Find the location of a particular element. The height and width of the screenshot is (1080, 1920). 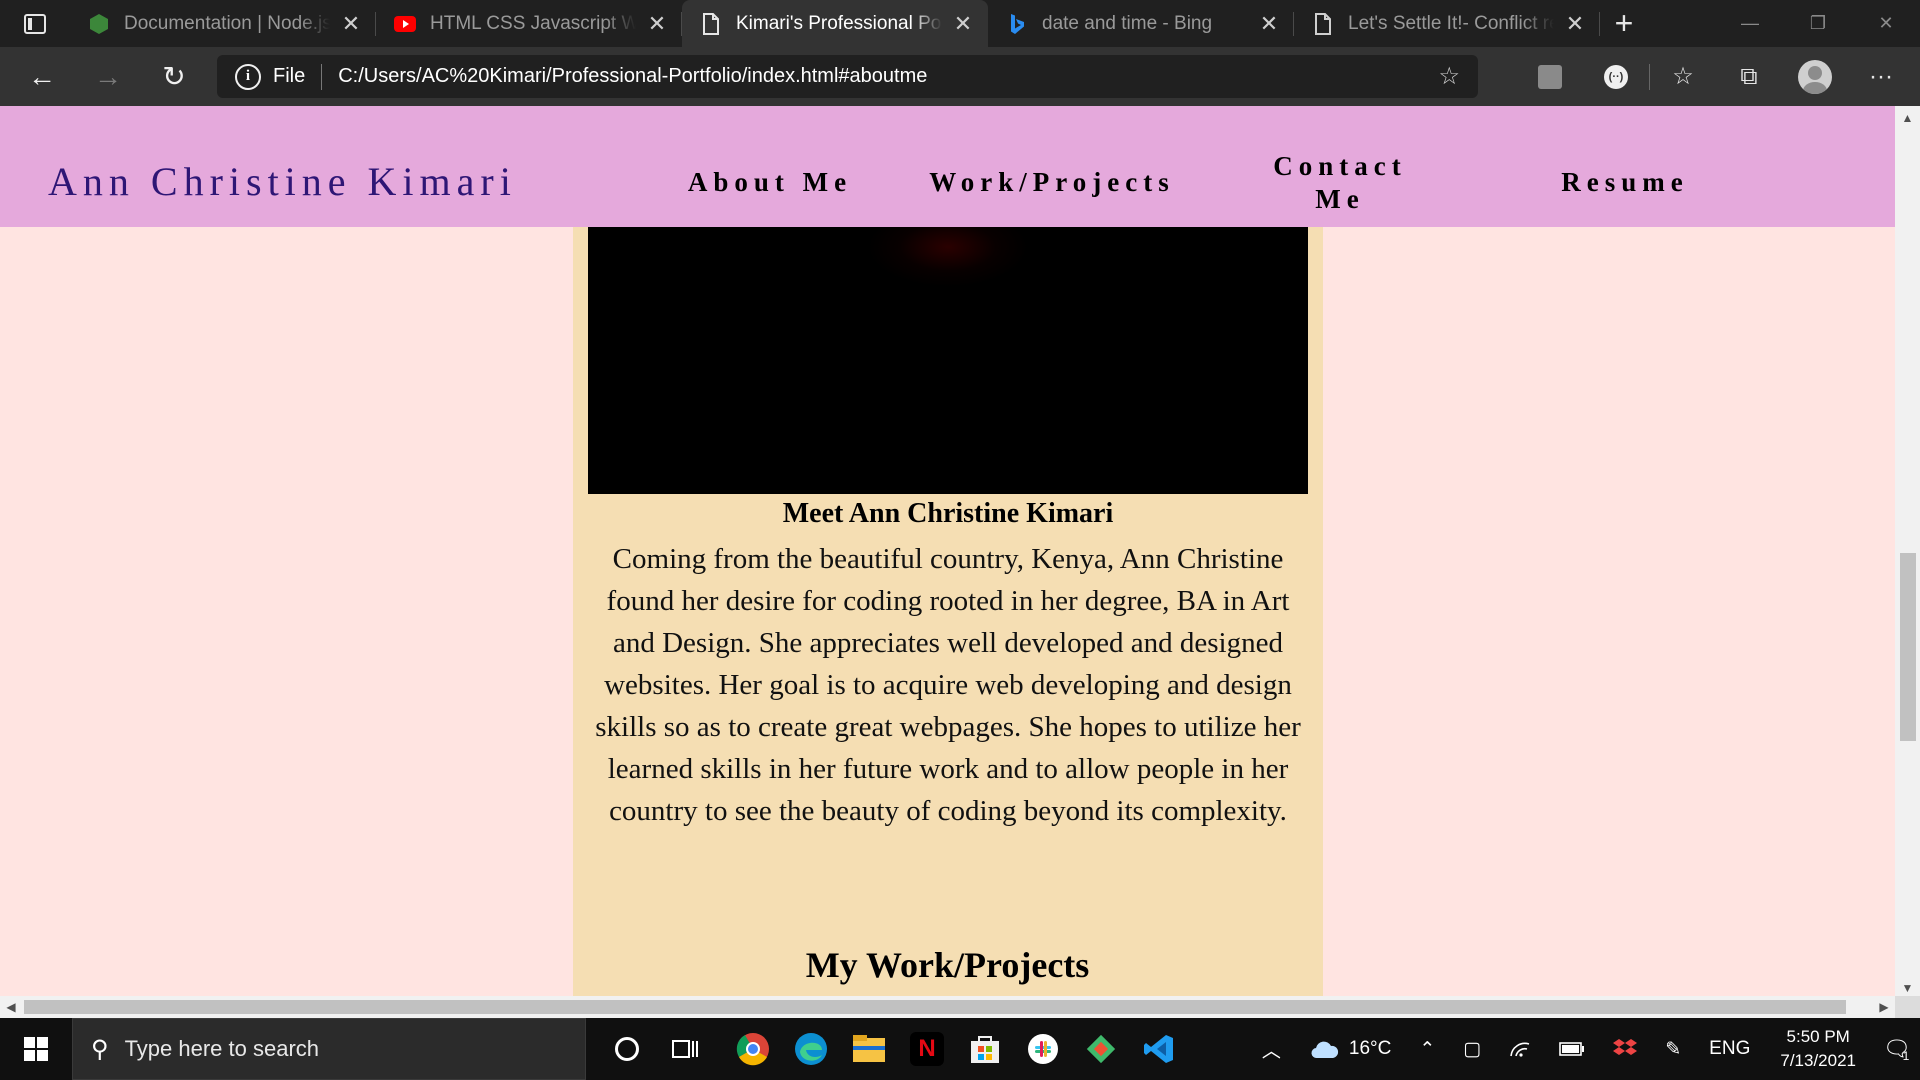

restore-button: ❐ is located at coordinates (1818, 23).